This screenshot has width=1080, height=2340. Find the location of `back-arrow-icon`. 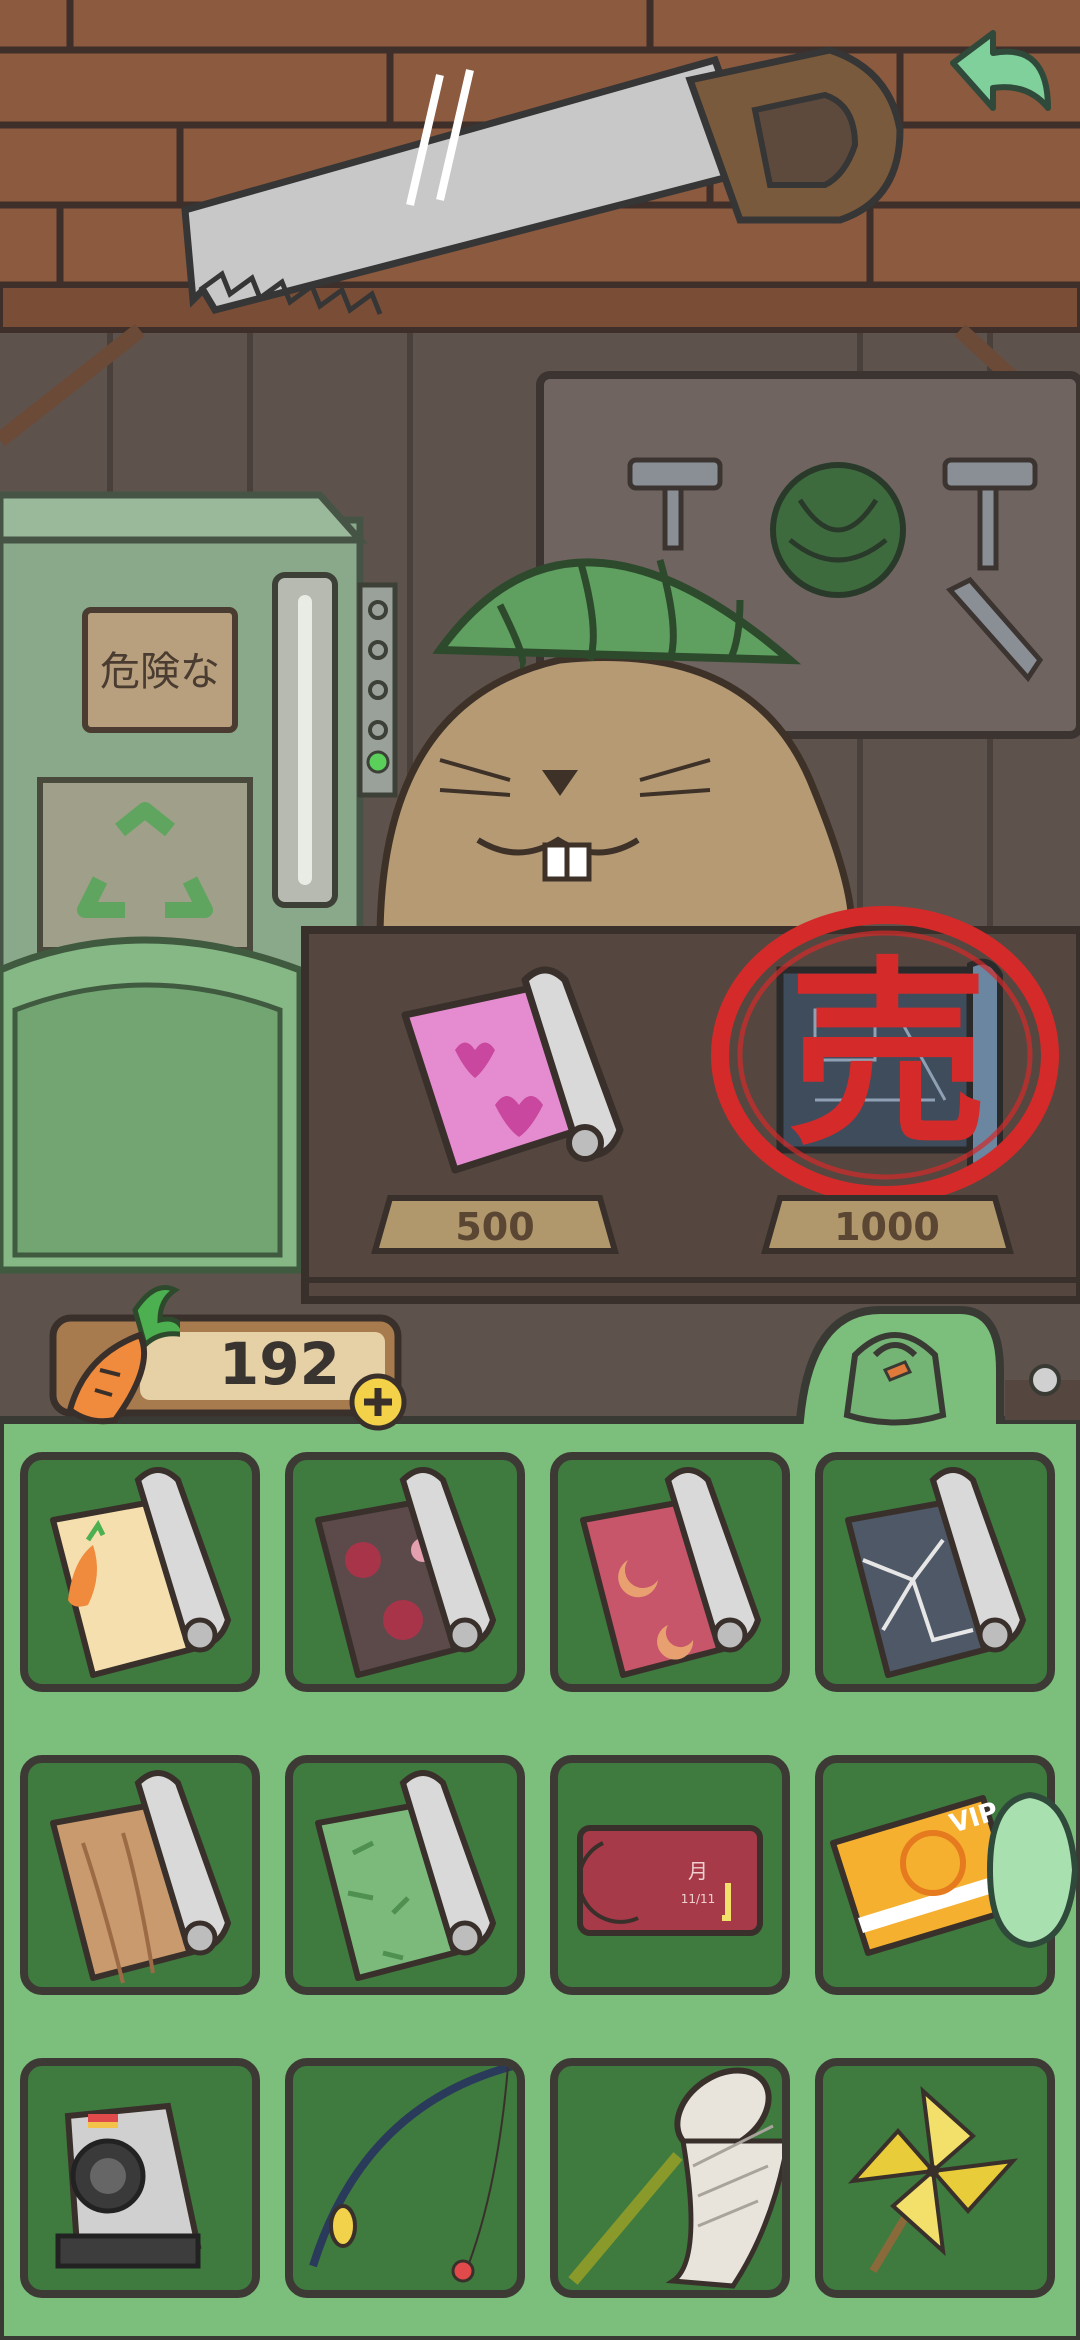

back-arrow-icon is located at coordinates (998, 73).